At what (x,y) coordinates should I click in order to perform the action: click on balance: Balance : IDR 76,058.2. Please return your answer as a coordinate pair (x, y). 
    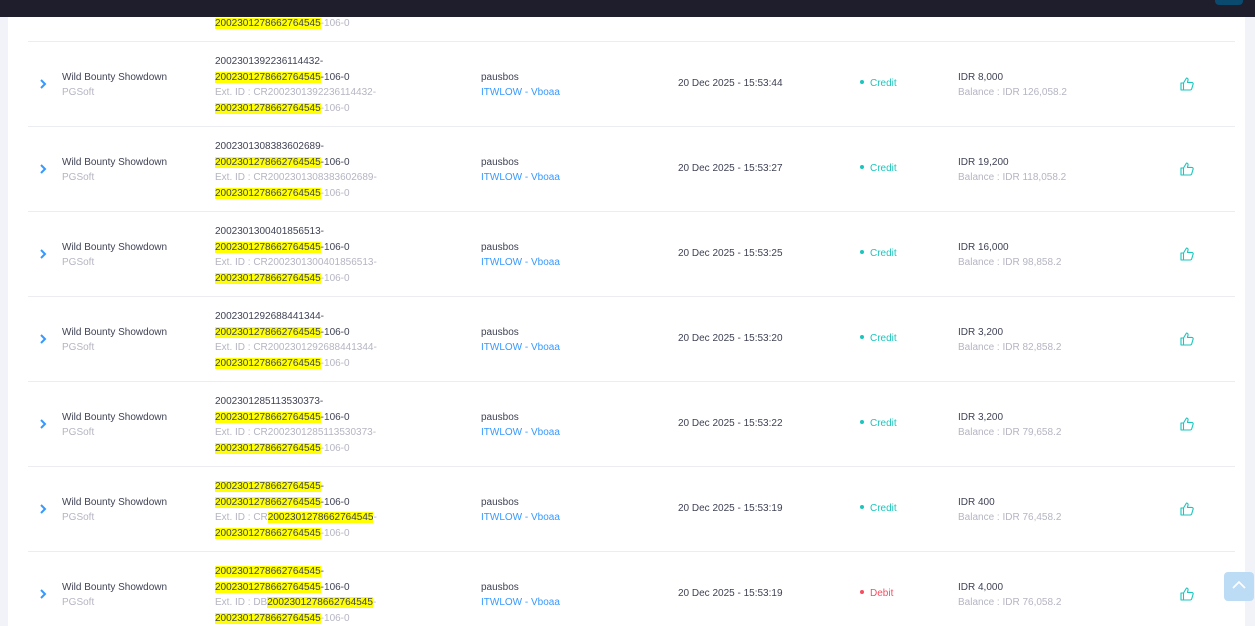
    Looking at the image, I should click on (1010, 602).